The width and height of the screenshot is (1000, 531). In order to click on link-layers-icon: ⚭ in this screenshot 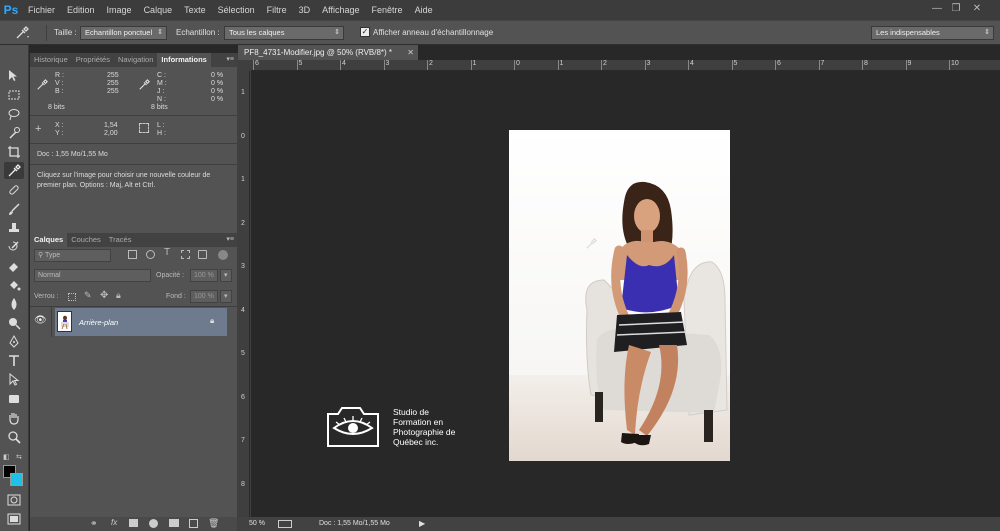, I will do `click(94, 523)`.